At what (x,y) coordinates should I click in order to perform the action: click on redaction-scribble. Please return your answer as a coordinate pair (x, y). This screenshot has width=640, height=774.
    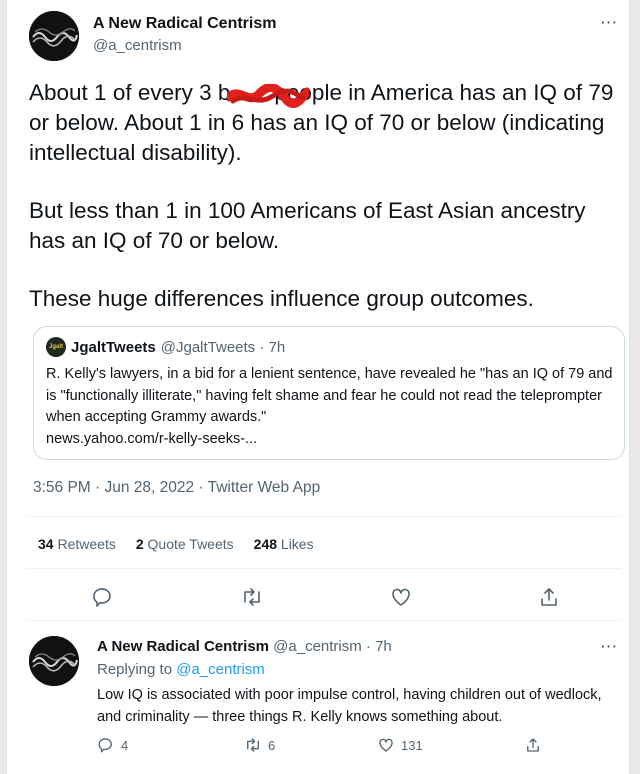
    Looking at the image, I should click on (268, 96).